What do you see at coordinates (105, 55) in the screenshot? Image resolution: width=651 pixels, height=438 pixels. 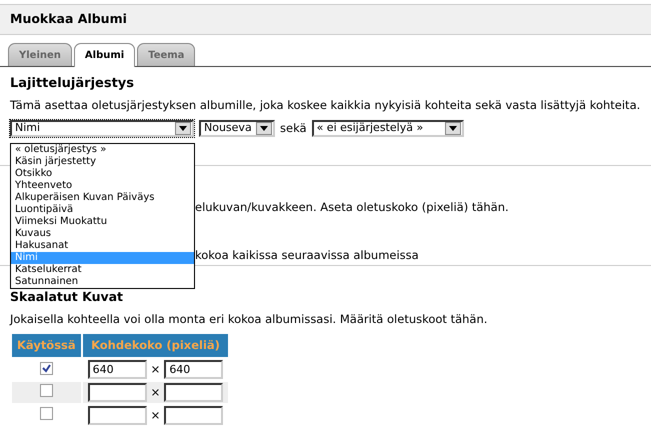 I see `tab: Albumi` at bounding box center [105, 55].